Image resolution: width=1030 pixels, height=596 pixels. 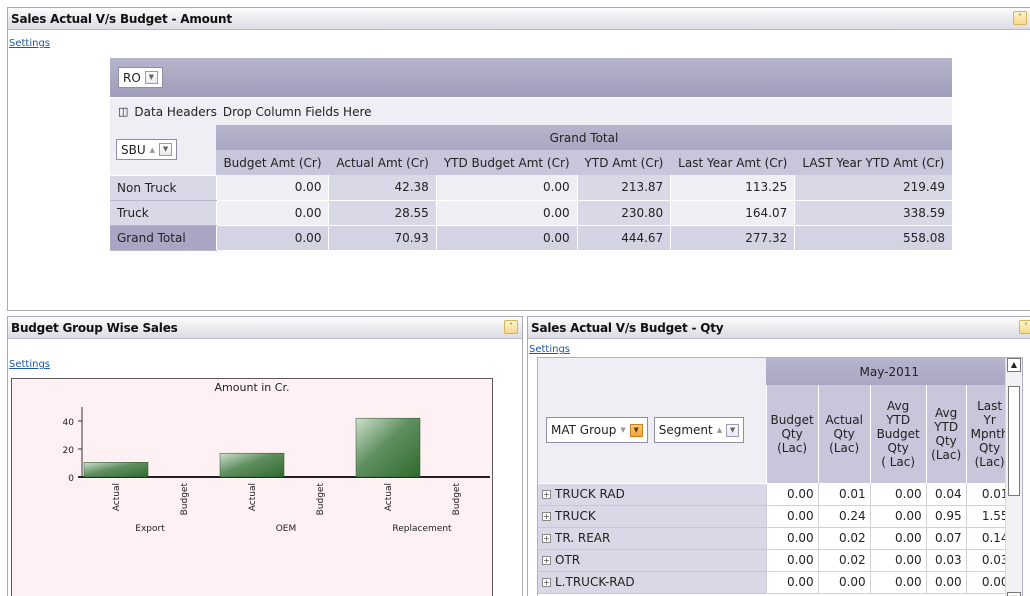 I want to click on column-header-line: Qty, so click(x=989, y=448).